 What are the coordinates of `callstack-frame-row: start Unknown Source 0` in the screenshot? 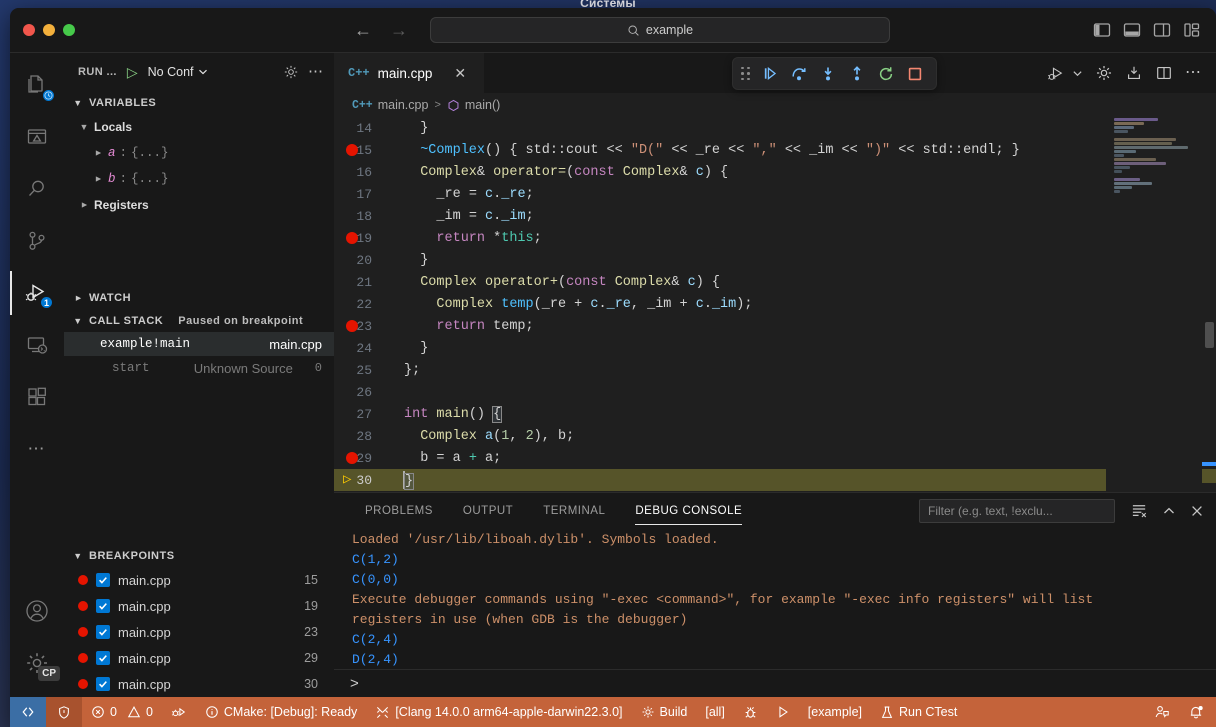 It's located at (199, 368).